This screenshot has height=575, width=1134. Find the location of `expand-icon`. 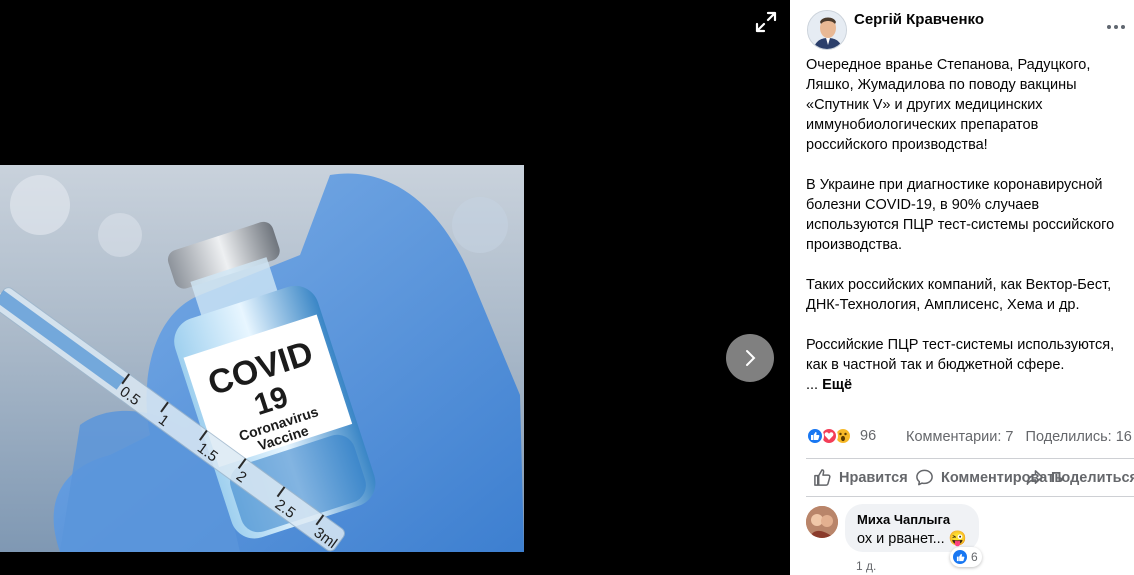

expand-icon is located at coordinates (766, 22).